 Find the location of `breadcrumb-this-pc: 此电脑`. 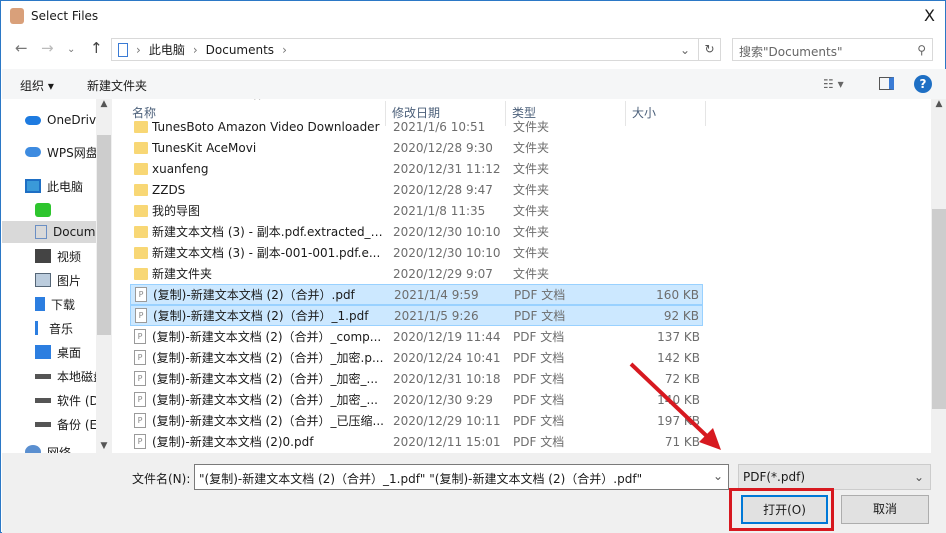

breadcrumb-this-pc: 此电脑 is located at coordinates (167, 49).